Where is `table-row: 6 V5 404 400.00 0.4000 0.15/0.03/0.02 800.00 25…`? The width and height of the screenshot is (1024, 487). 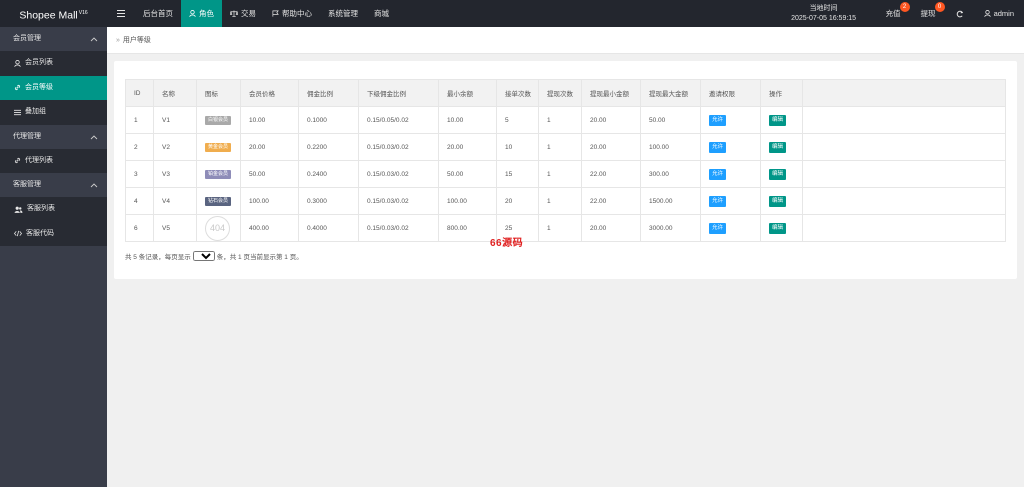 table-row: 6 V5 404 400.00 0.4000 0.15/0.03/0.02 800.00 25… is located at coordinates (565, 228).